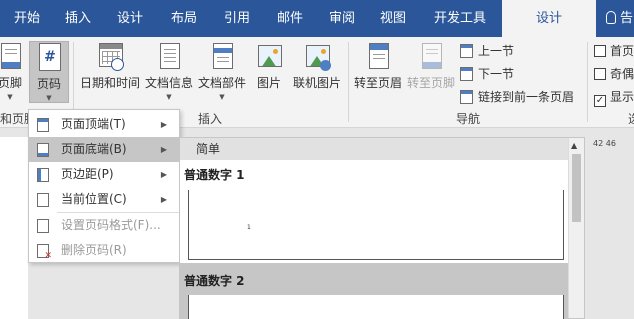 This screenshot has width=634, height=319. I want to click on ribbon-tab-bar: 开始 插入 设计 布局 引用 邮件 审阅 视图 开发工具 设计 告, so click(317, 18).